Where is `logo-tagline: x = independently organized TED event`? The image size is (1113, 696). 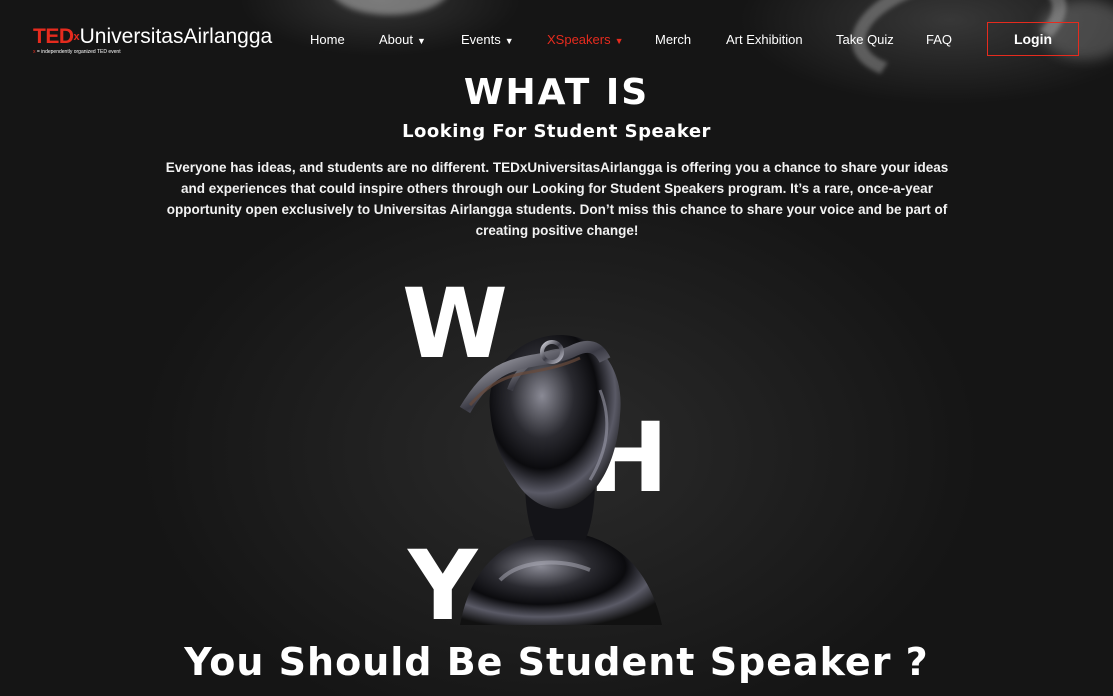 logo-tagline: x = independently organized TED event is located at coordinates (152, 52).